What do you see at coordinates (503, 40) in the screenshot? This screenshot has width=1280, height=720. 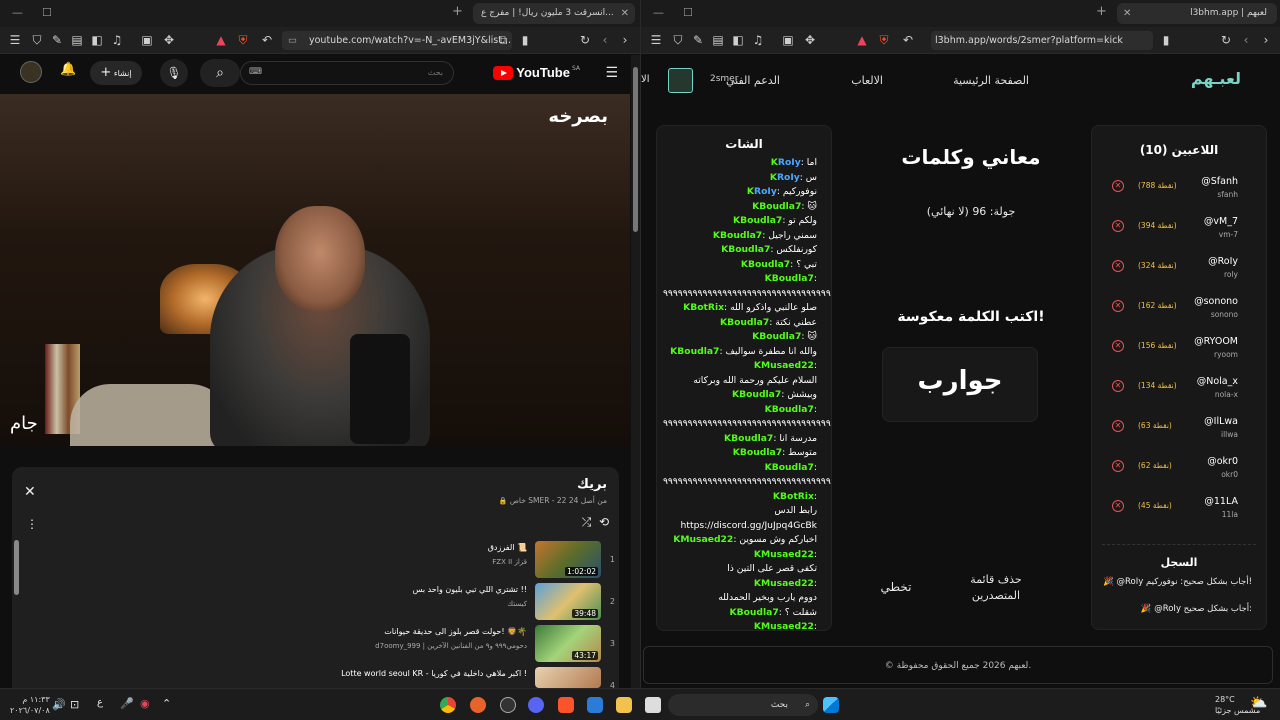 I see `pip-icon: ⧉` at bounding box center [503, 40].